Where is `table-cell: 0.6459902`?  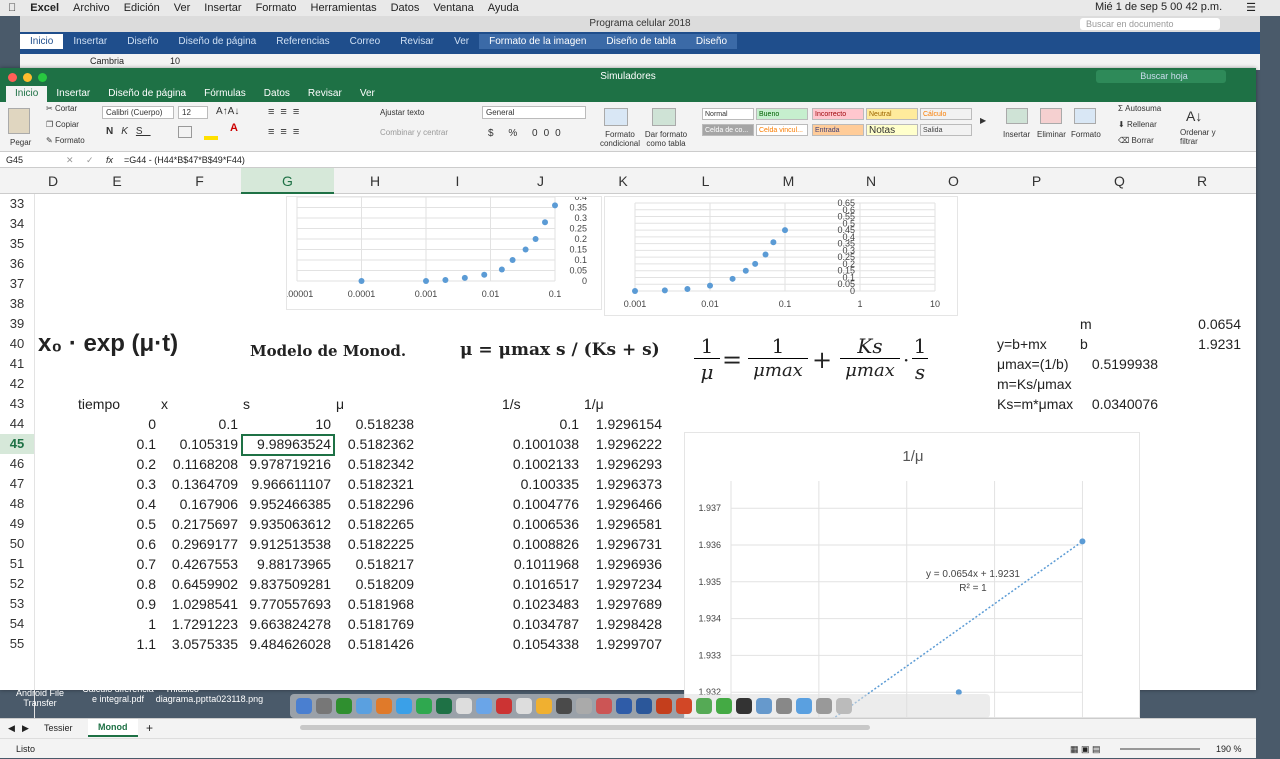 table-cell: 0.6459902 is located at coordinates (198, 584).